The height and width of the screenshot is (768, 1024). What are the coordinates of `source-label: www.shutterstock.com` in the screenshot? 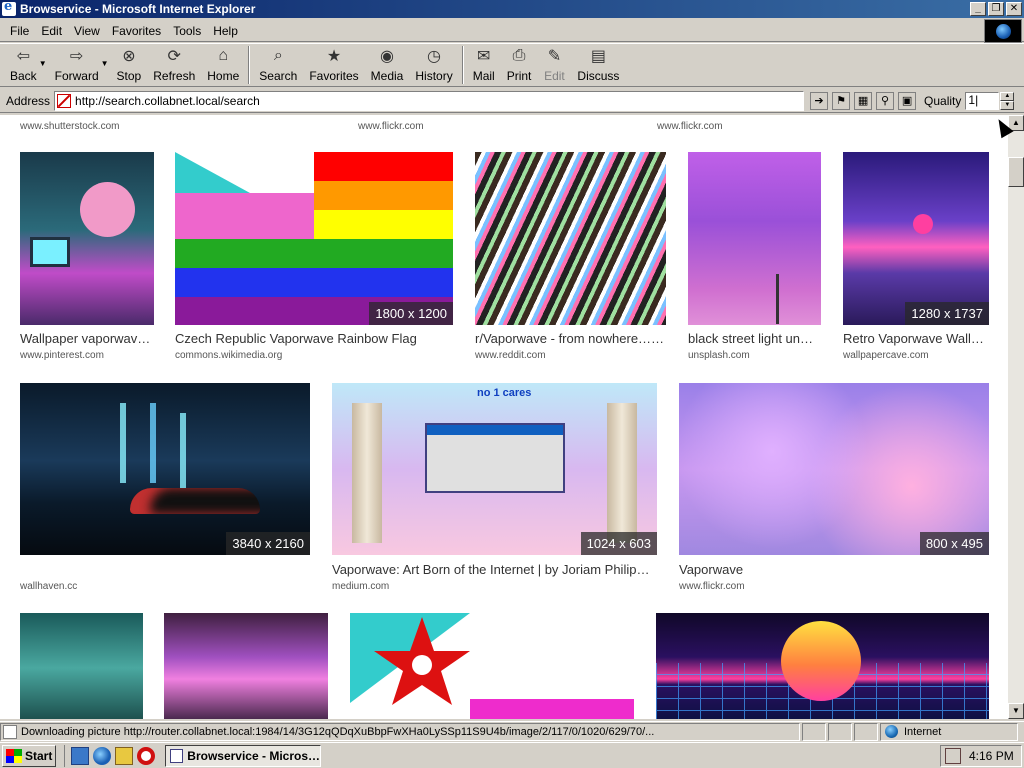 It's located at (69, 126).